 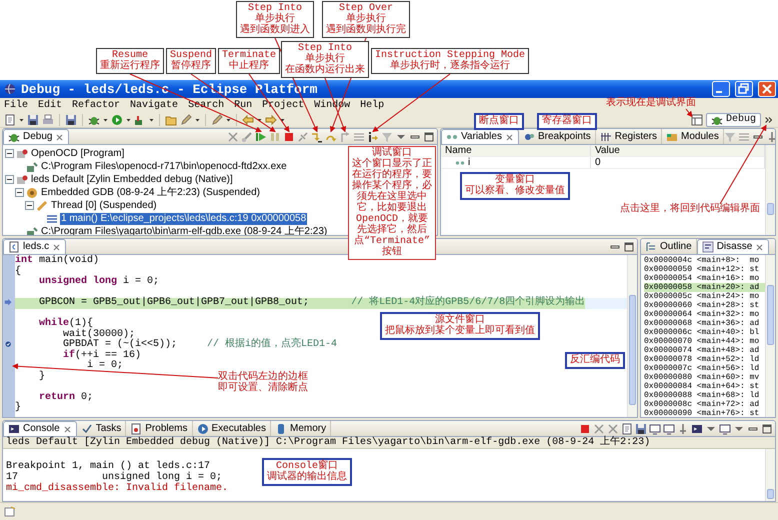 I want to click on callout-text: 中止程序, so click(x=249, y=66).